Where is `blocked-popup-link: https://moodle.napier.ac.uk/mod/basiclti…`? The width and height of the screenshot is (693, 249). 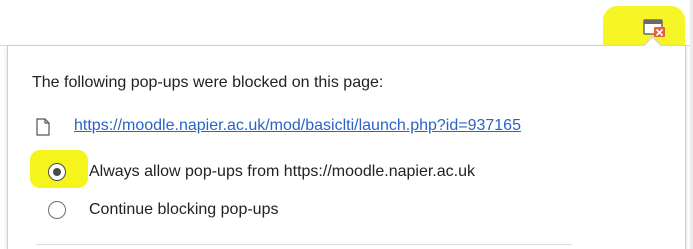 blocked-popup-link: https://moodle.napier.ac.uk/mod/basiclti… is located at coordinates (297, 126).